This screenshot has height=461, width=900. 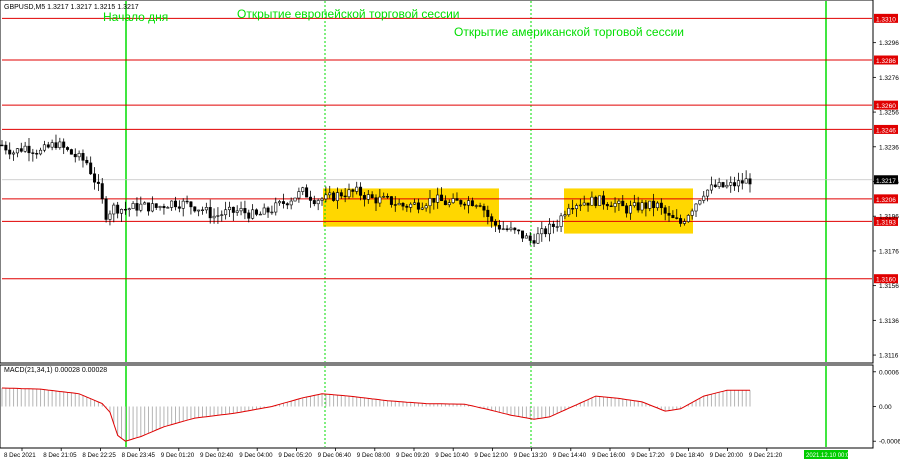 I want to click on target-zone, so click(x=628, y=211).